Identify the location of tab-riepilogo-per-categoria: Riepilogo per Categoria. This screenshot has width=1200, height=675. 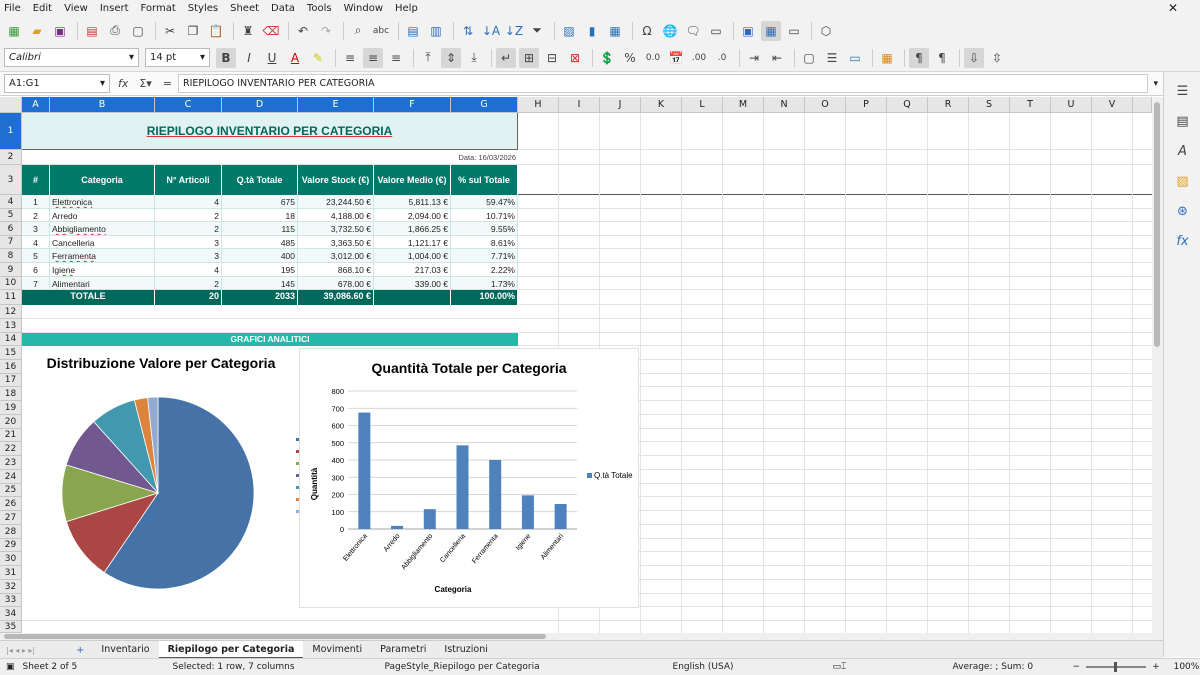
(231, 650).